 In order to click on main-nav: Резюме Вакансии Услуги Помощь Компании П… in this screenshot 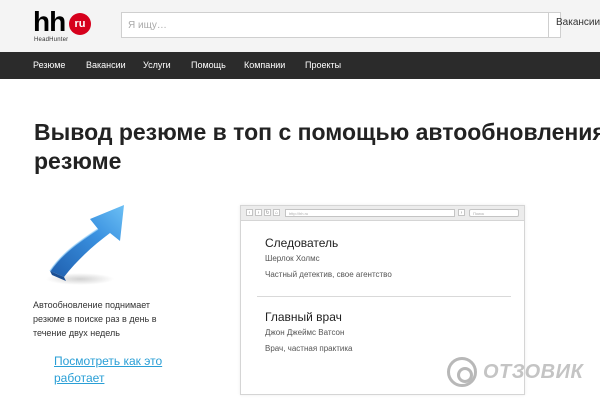, I will do `click(300, 65)`.